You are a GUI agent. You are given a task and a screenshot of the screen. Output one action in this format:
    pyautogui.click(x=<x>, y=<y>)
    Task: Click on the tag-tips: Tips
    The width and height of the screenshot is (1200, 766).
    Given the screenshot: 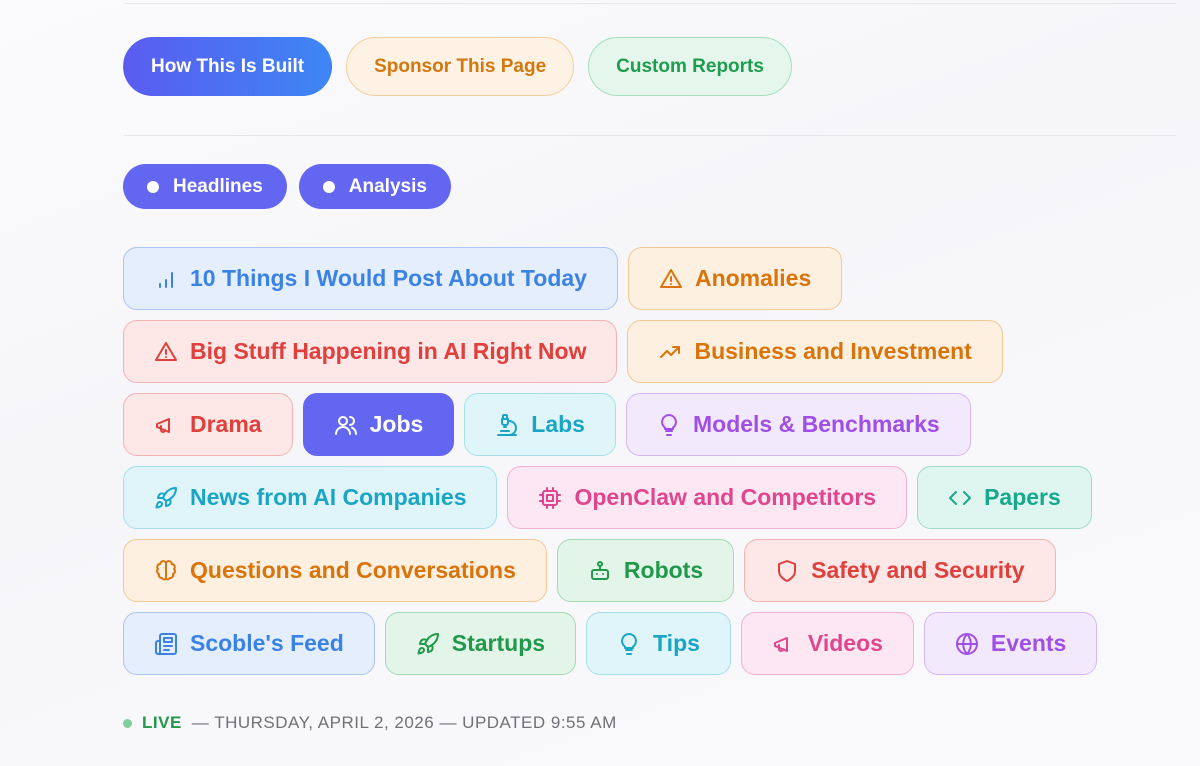 What is the action you would take?
    pyautogui.click(x=658, y=643)
    